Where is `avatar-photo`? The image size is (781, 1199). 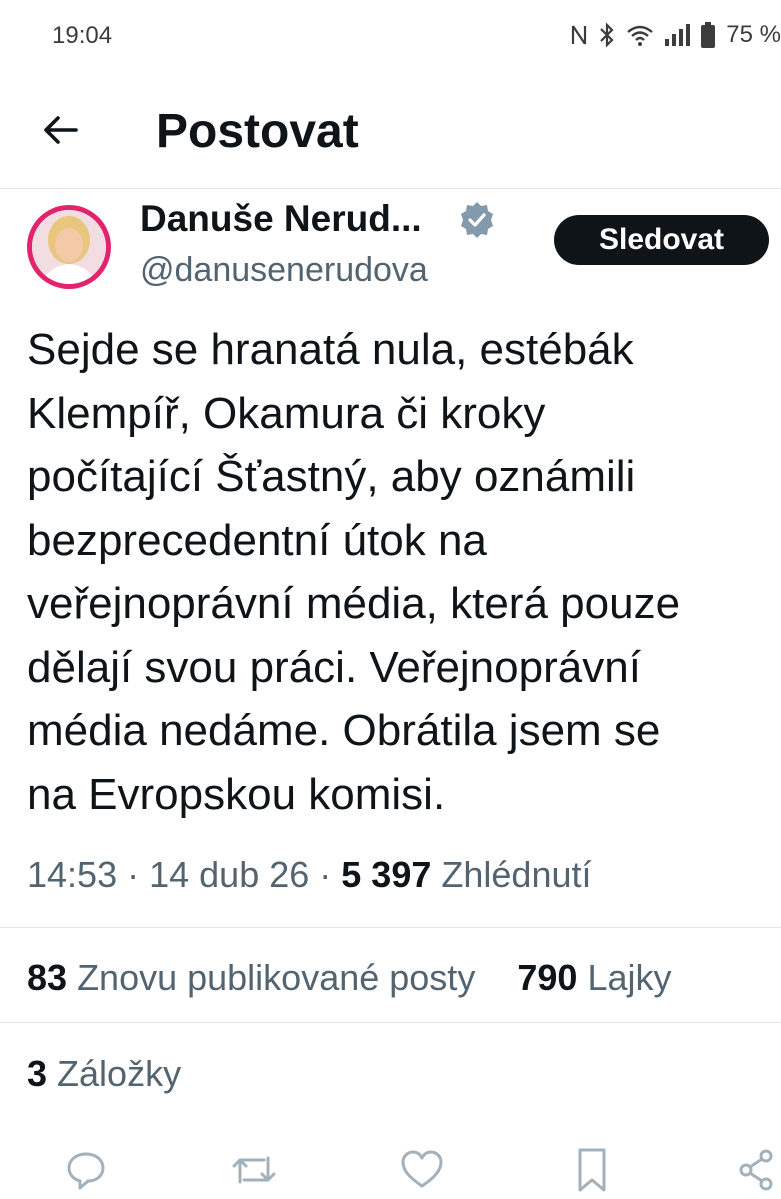
avatar-photo is located at coordinates (69, 247).